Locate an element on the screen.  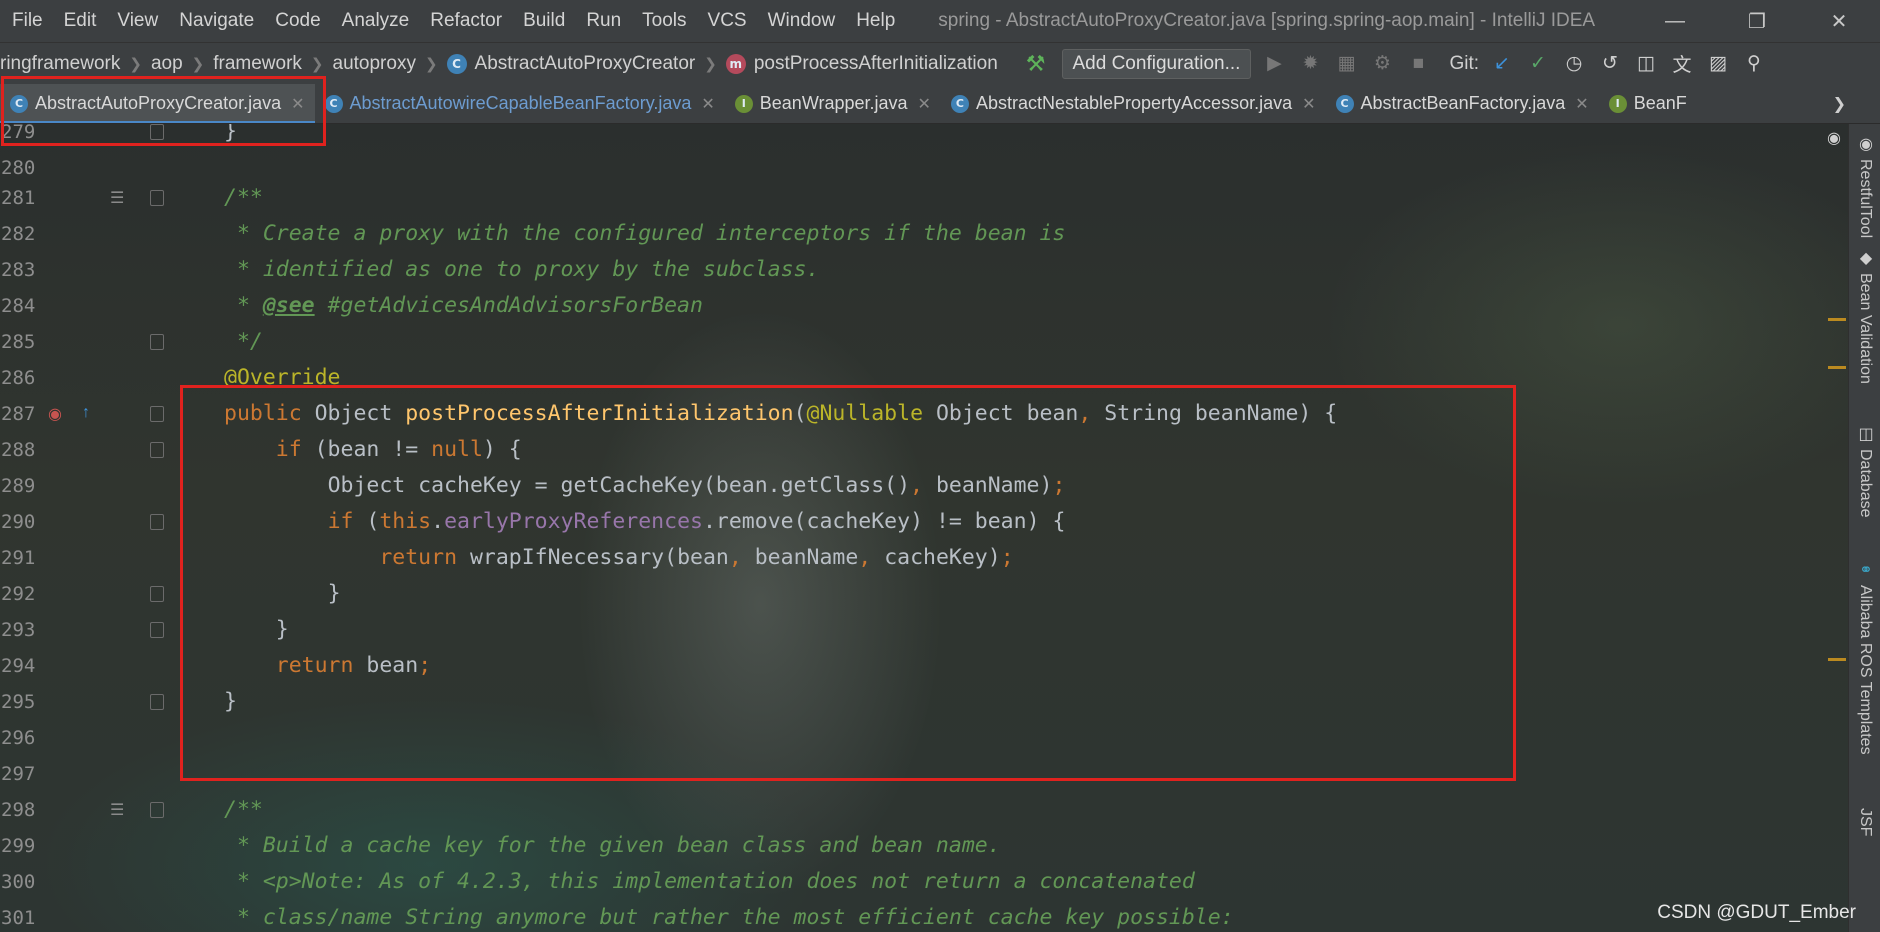
breadcrumb-method: m postProcessAfterInitialization is located at coordinates (861, 63).